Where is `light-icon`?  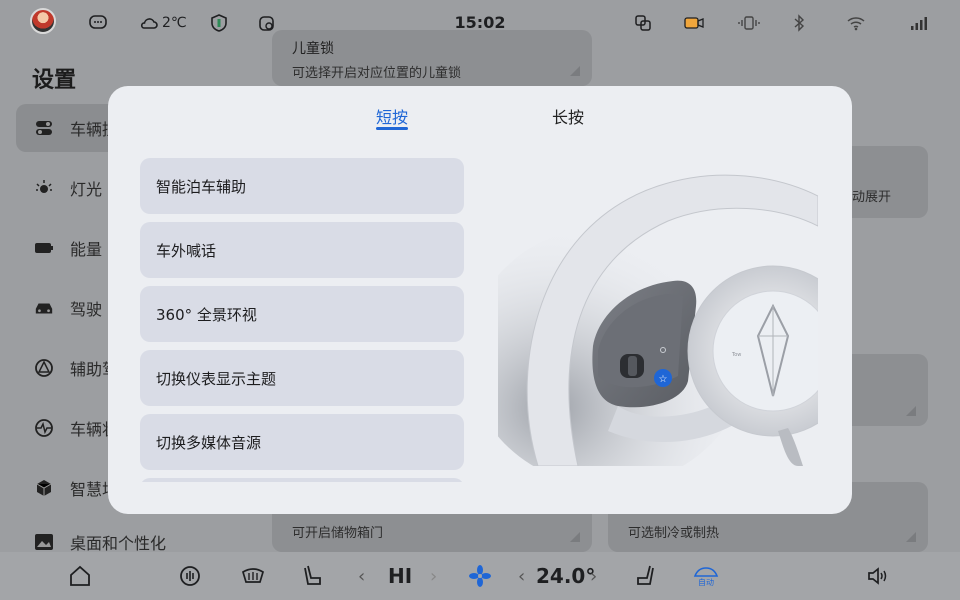 light-icon is located at coordinates (44, 188).